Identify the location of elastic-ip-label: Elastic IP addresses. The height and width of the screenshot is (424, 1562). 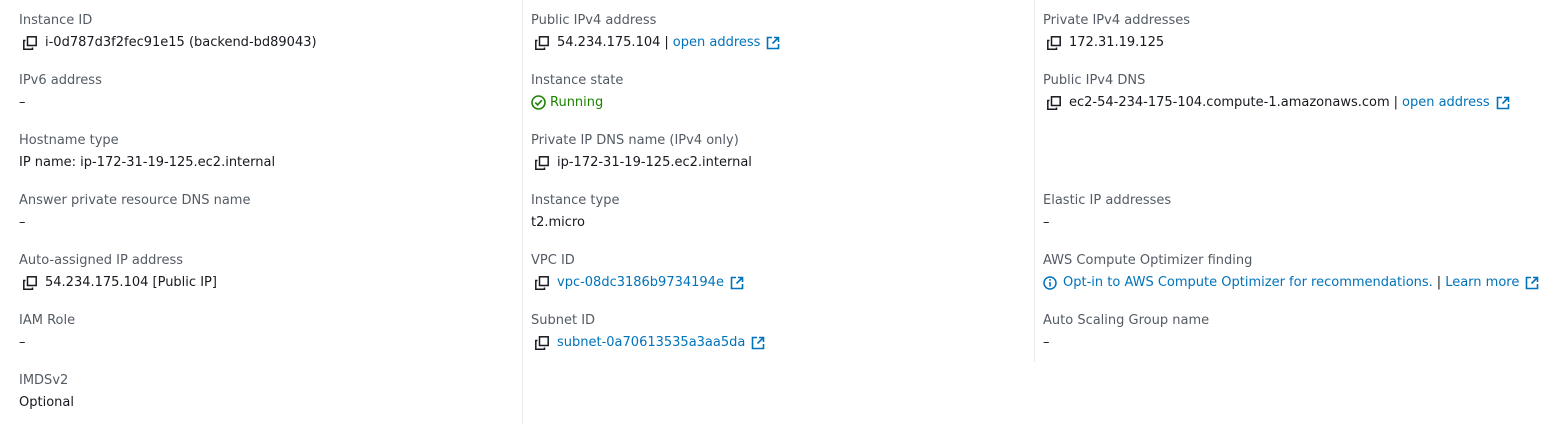
(1107, 200).